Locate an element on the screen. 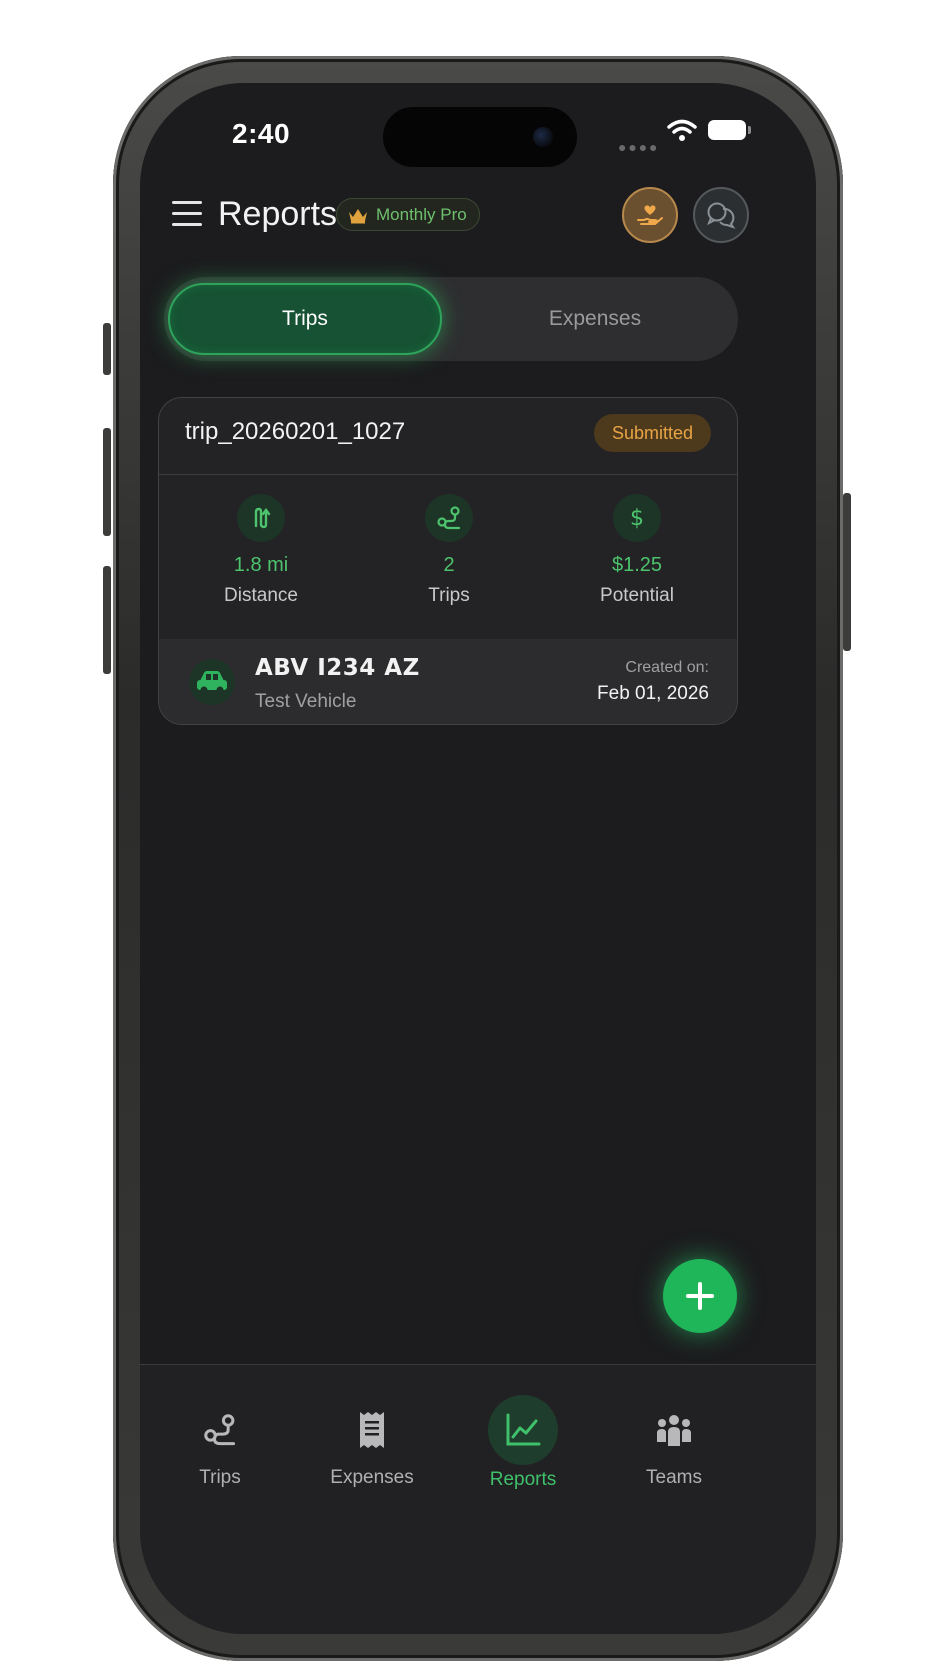 The image size is (937, 1679). receipt-icon is located at coordinates (372, 1430).